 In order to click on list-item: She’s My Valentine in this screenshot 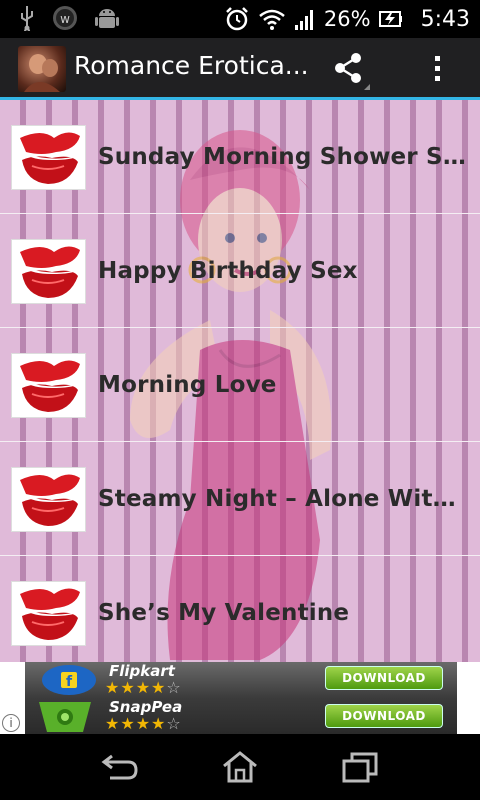, I will do `click(240, 609)`.